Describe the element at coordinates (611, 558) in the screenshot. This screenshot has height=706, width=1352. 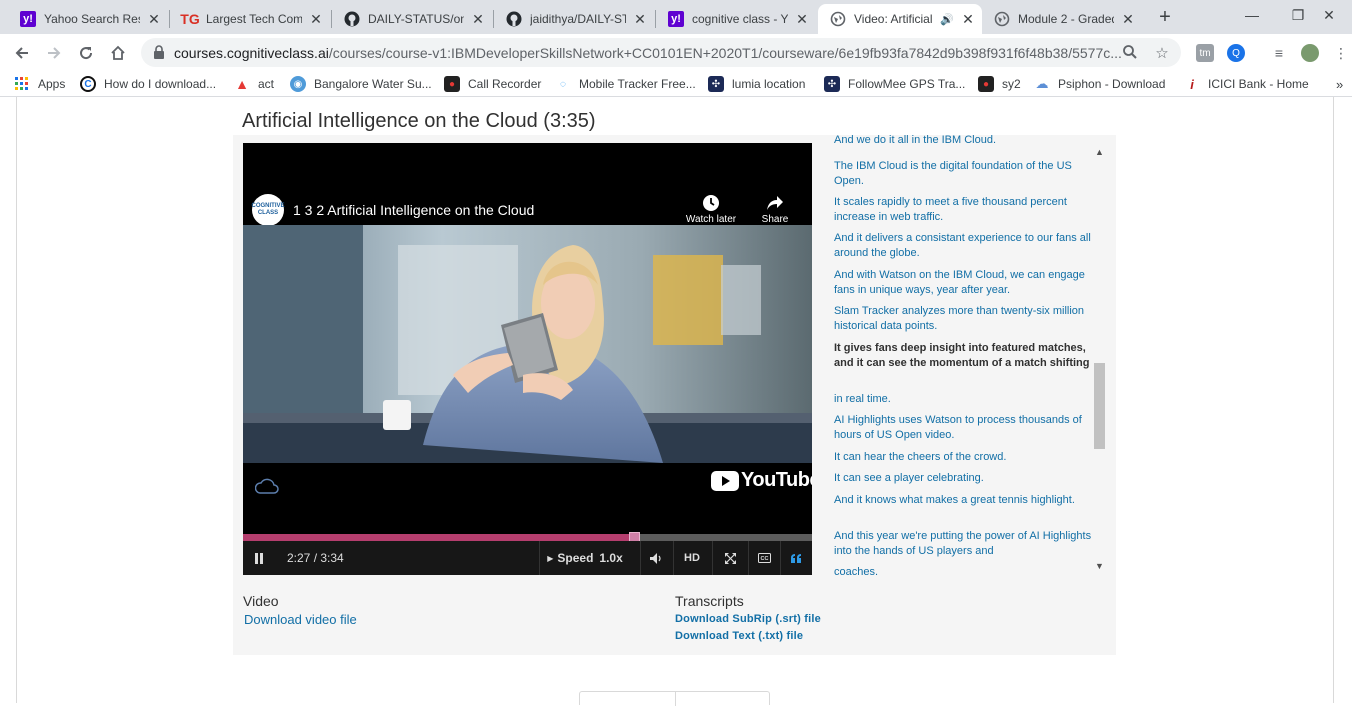
I see `speed-value: 1.0x` at that location.